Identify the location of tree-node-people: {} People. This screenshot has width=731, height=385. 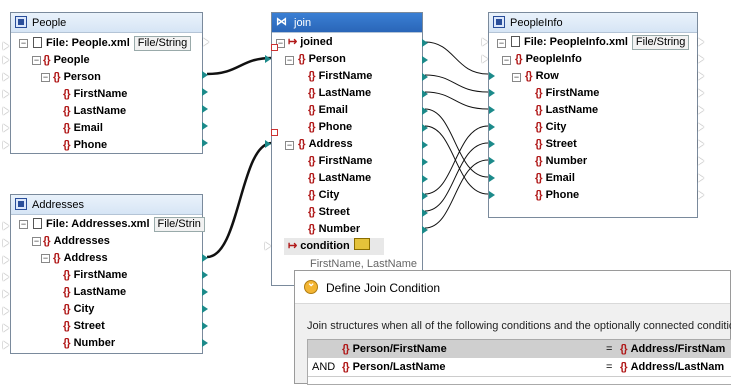
(66, 60).